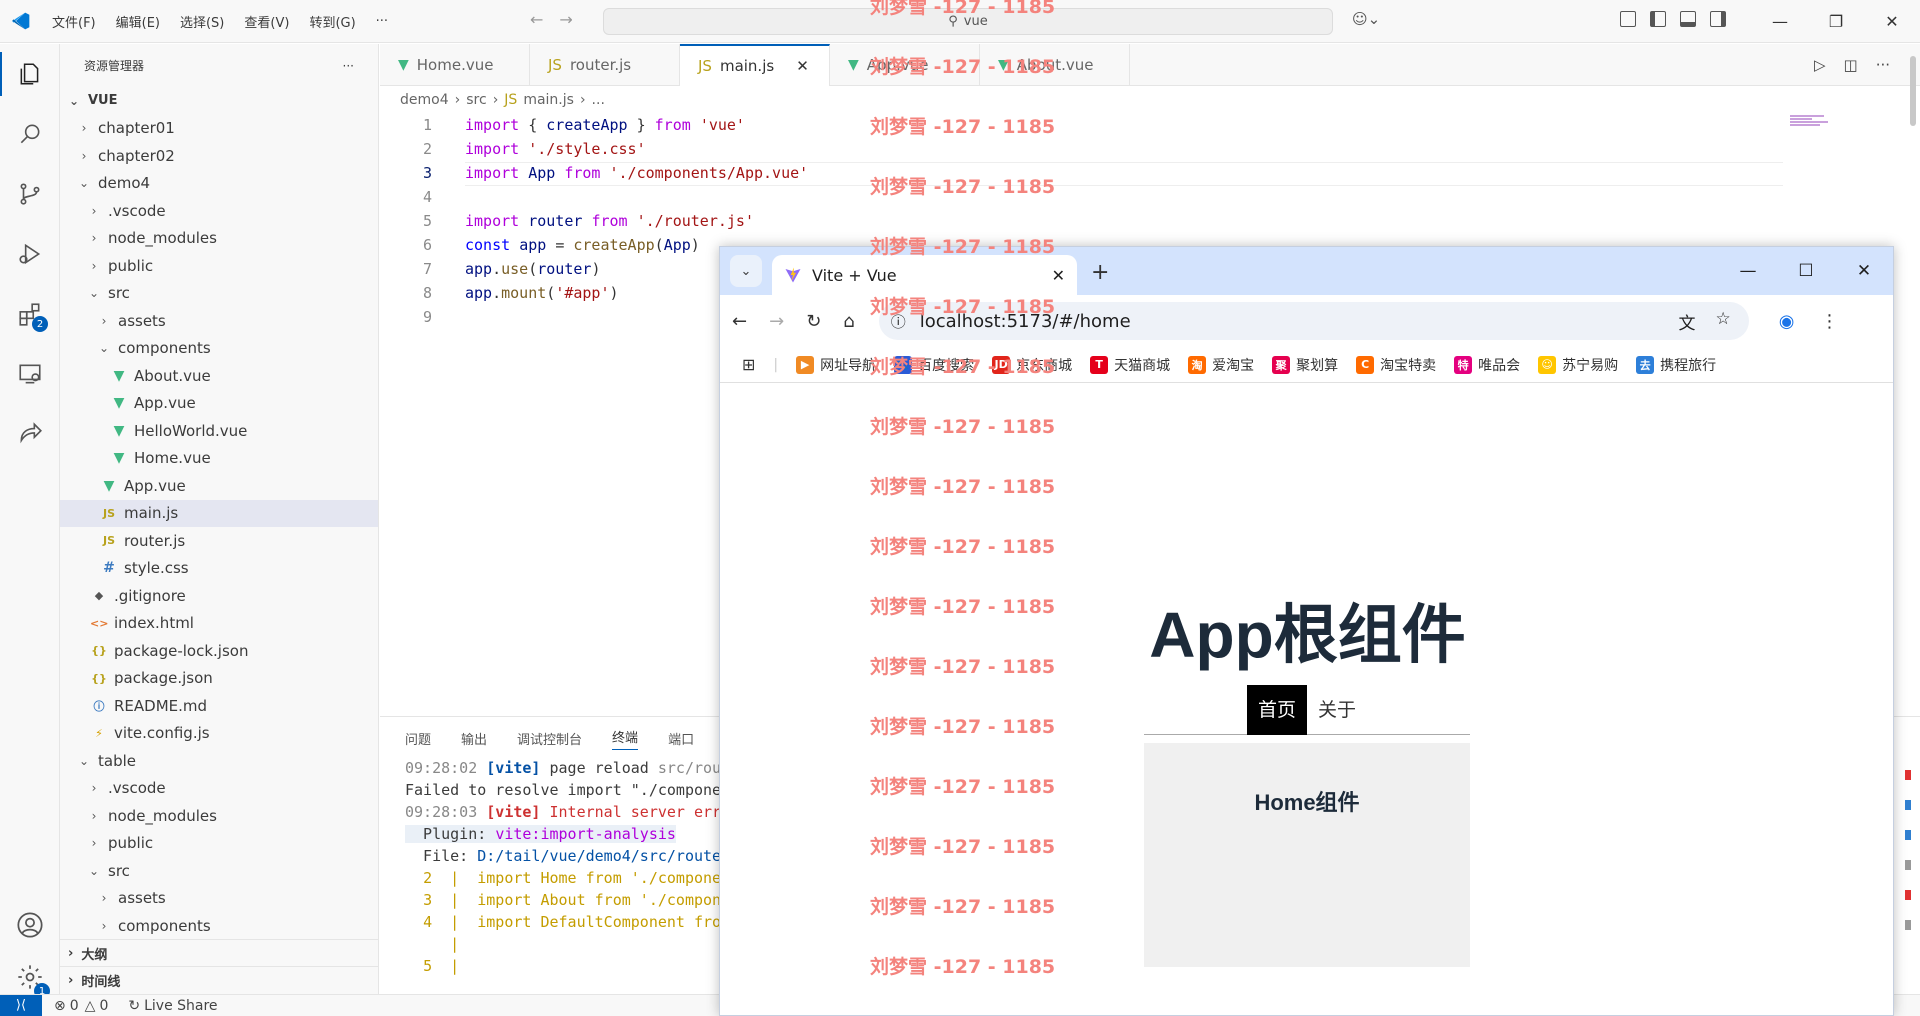 The image size is (1920, 1016). Describe the element at coordinates (1221, 365) in the screenshot. I see `bookmark-item: 淘爱淘宝` at that location.